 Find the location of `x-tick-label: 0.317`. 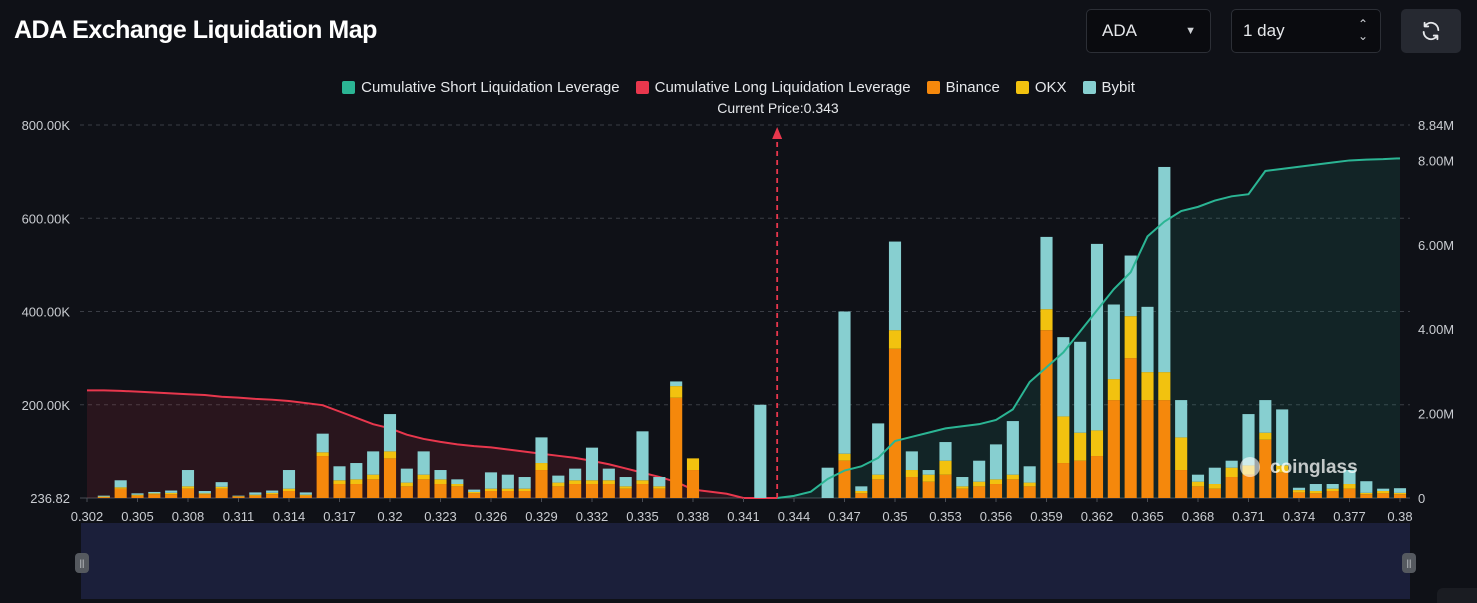

x-tick-label: 0.317 is located at coordinates (339, 516).